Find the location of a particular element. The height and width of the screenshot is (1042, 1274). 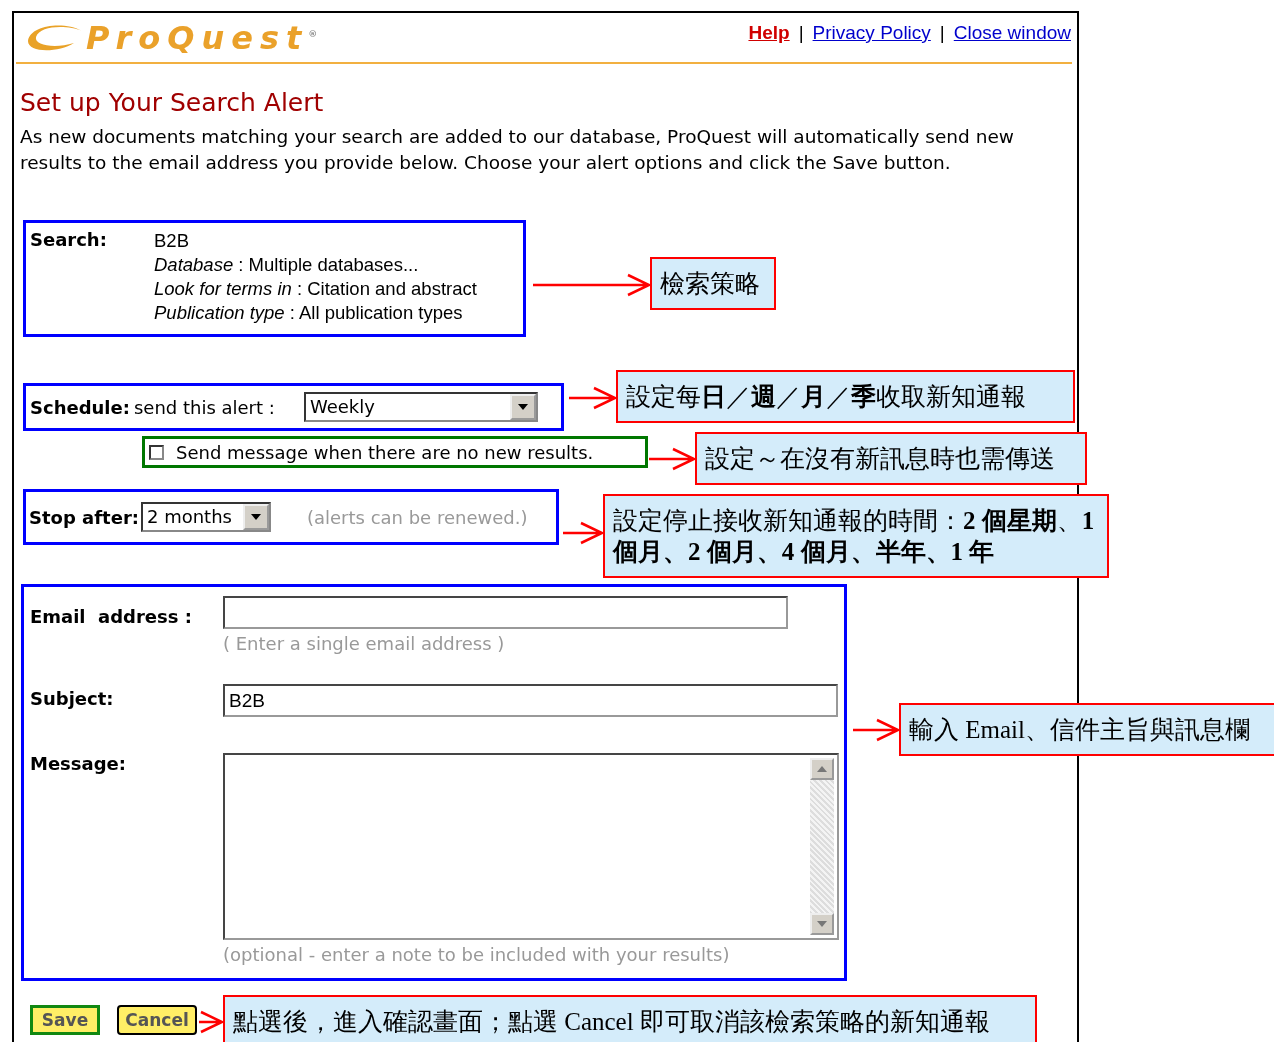

message-hint: (optional - enter a note to be included with your results) is located at coordinates (477, 954).